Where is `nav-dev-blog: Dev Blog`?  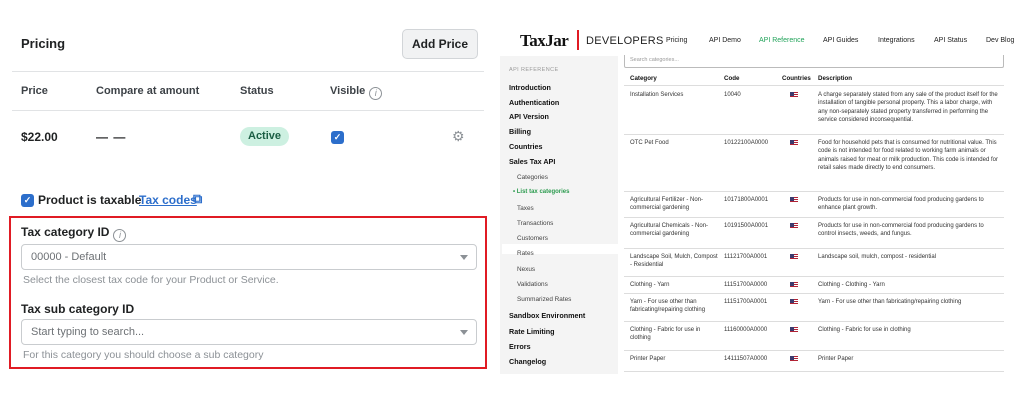
nav-dev-blog: Dev Blog is located at coordinates (1000, 40).